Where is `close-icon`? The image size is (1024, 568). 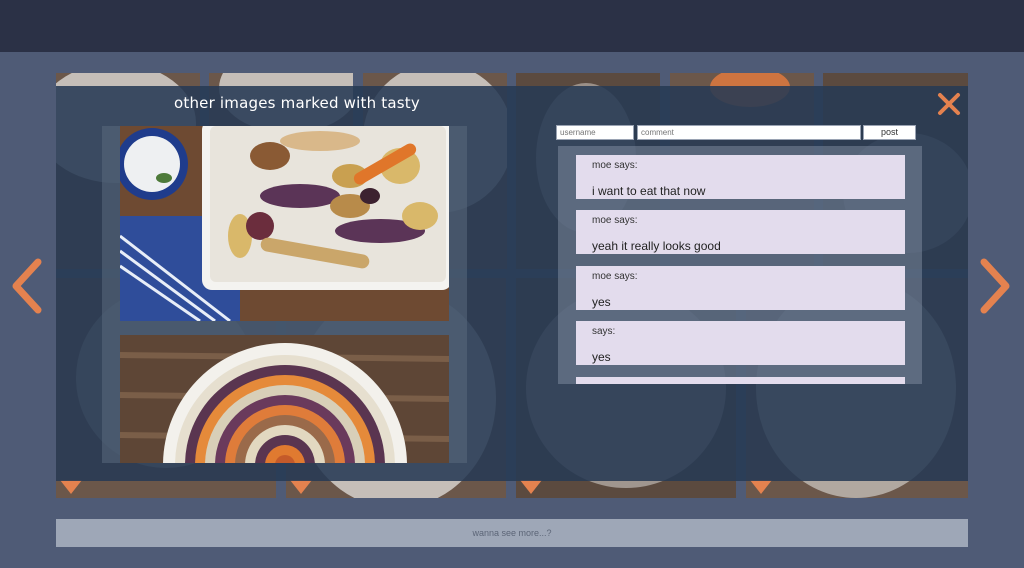
close-icon is located at coordinates (949, 104).